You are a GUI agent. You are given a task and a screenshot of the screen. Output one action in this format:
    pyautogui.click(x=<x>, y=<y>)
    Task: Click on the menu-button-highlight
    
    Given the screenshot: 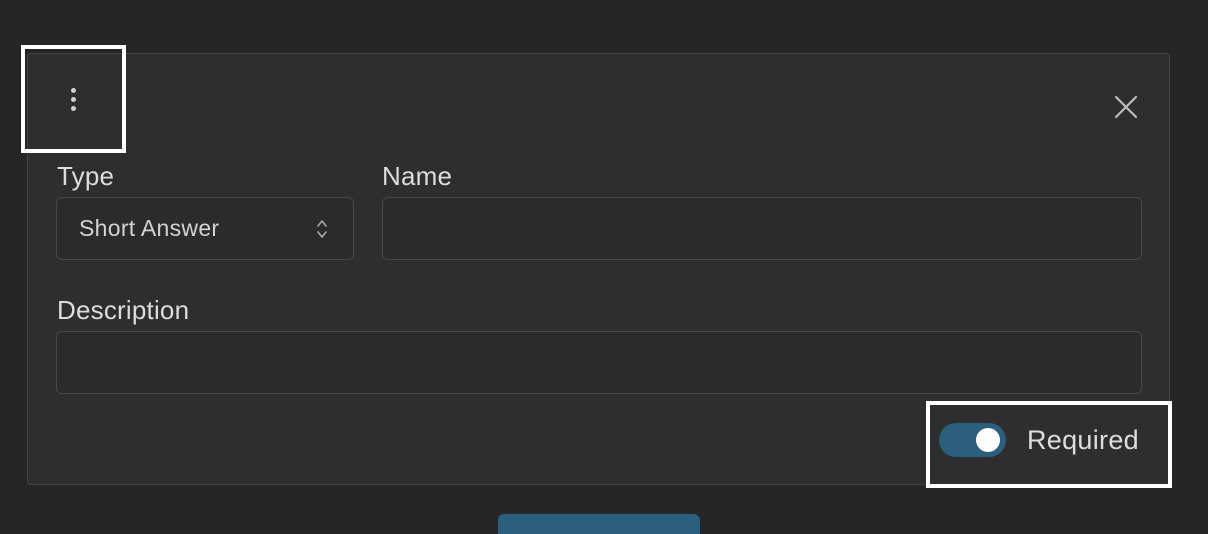 What is the action you would take?
    pyautogui.click(x=73, y=99)
    